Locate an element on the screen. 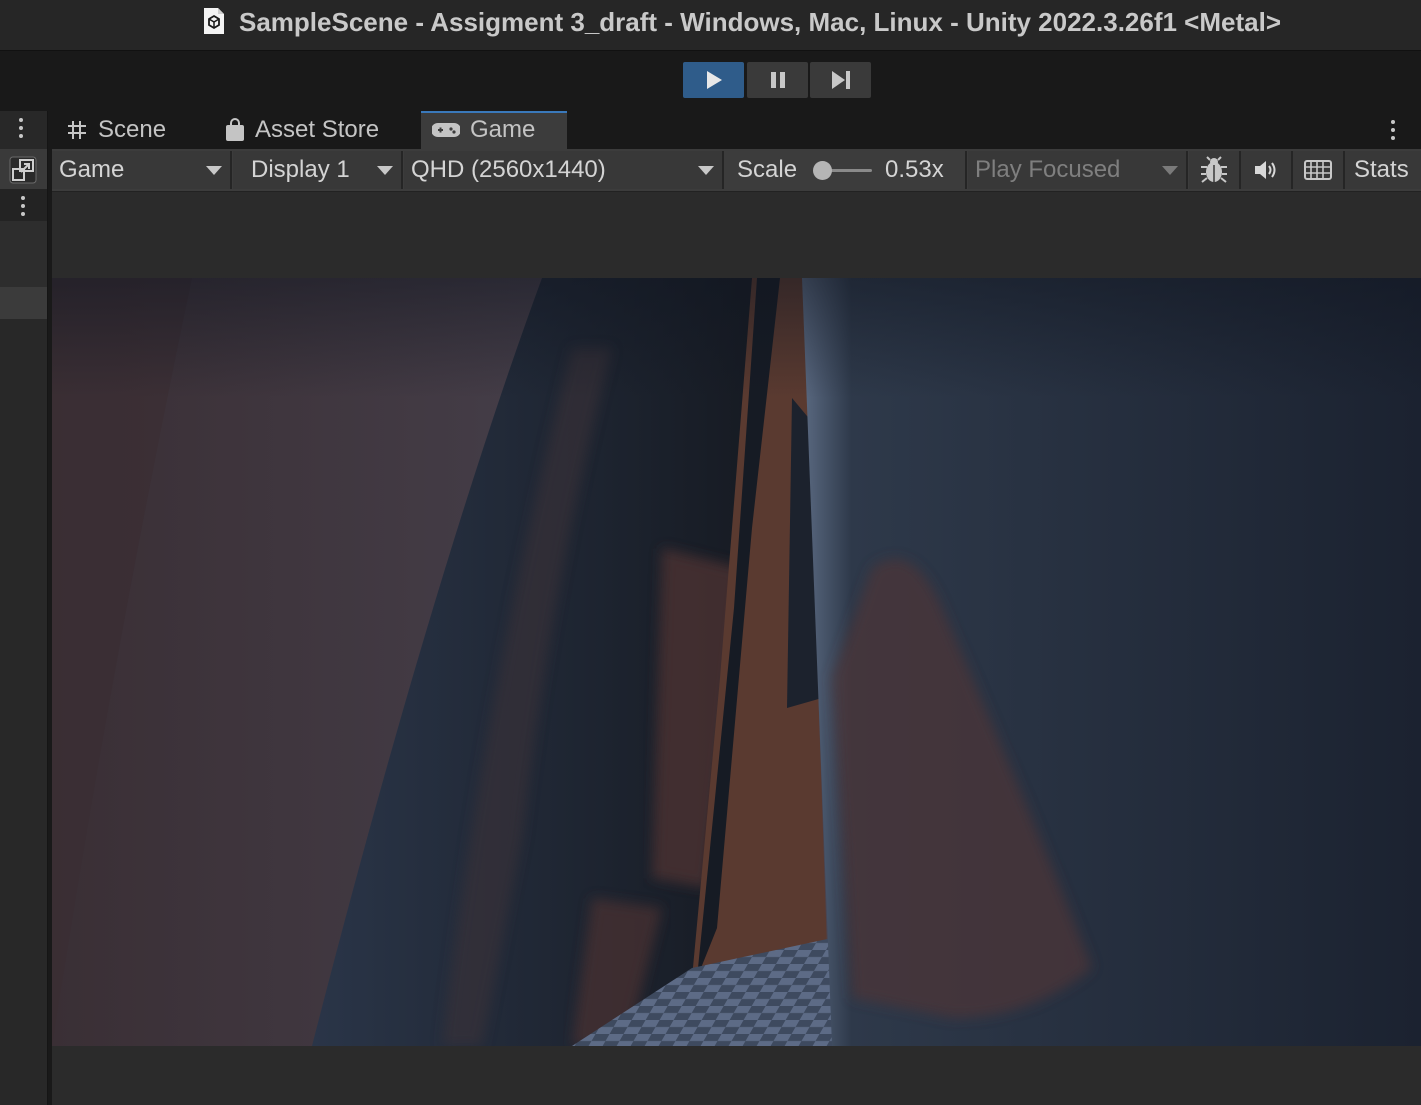  scale-label: Scale is located at coordinates (767, 169).